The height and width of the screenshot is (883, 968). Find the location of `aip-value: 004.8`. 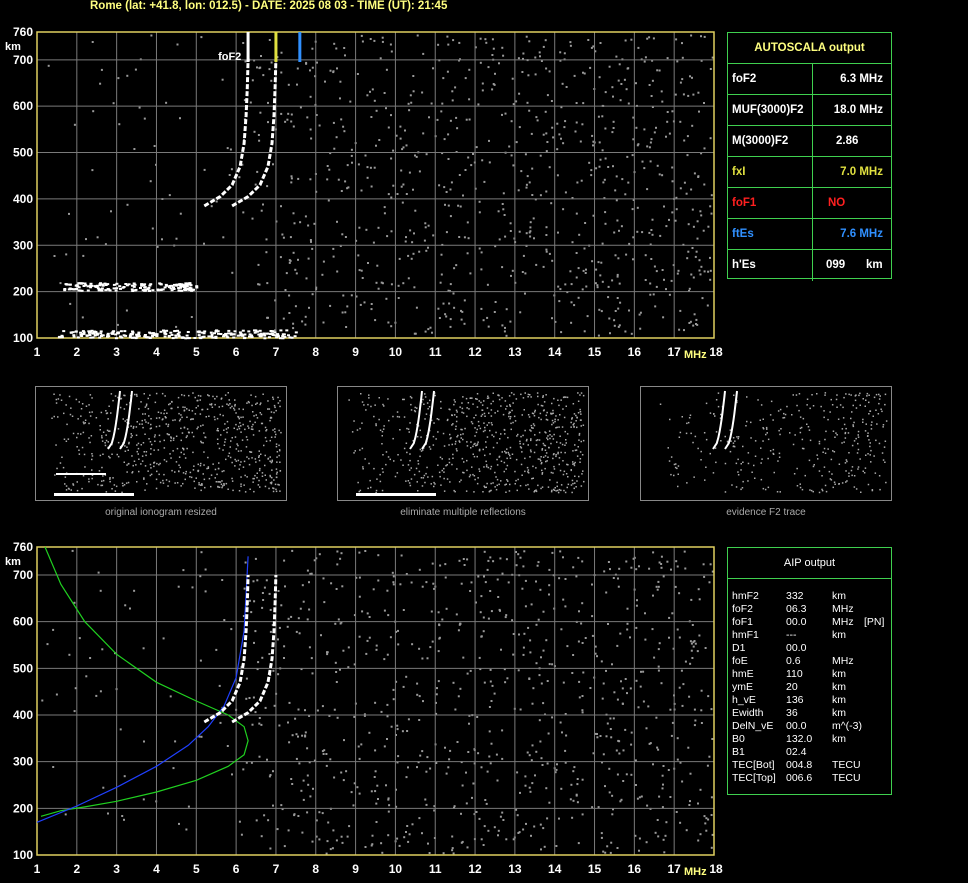

aip-value: 004.8 is located at coordinates (799, 765).